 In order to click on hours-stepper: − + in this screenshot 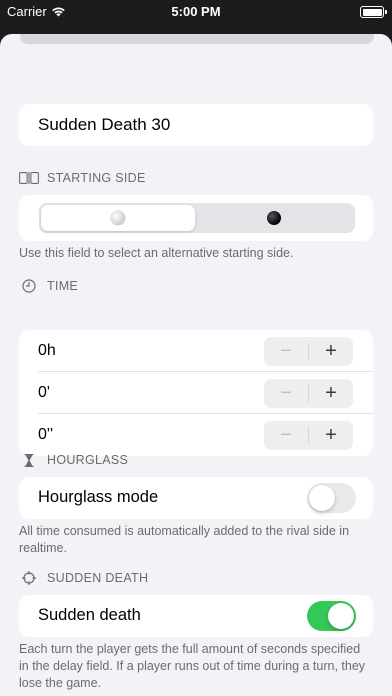, I will do `click(308, 351)`.